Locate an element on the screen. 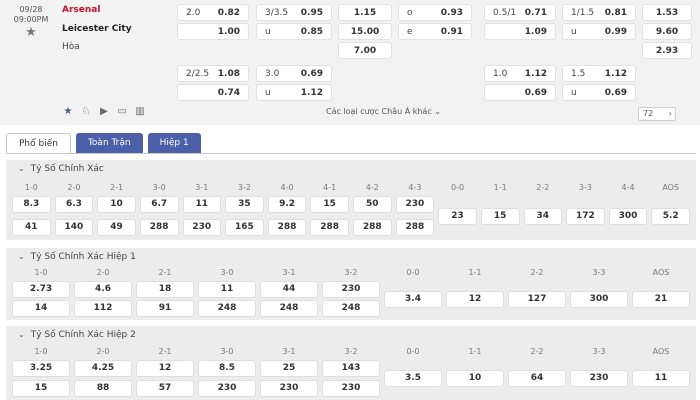 Image resolution: width=700 pixels, height=400 pixels. stats-icon: ▥ is located at coordinates (140, 112).